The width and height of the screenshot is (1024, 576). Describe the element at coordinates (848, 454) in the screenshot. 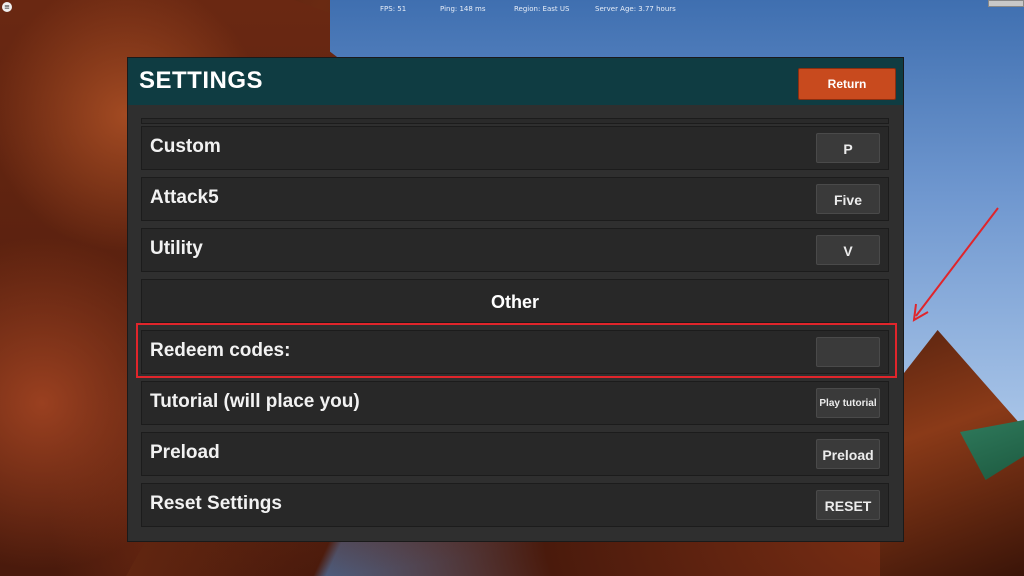

I see `preload-button: Preload` at that location.